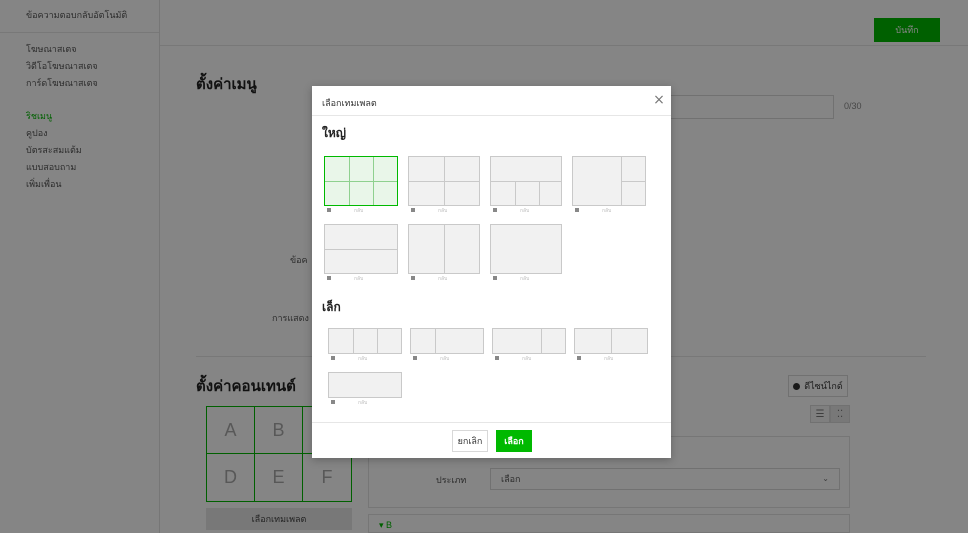 The image size is (968, 533). I want to click on modal-footer: ยกเลิก เลือก, so click(491, 440).